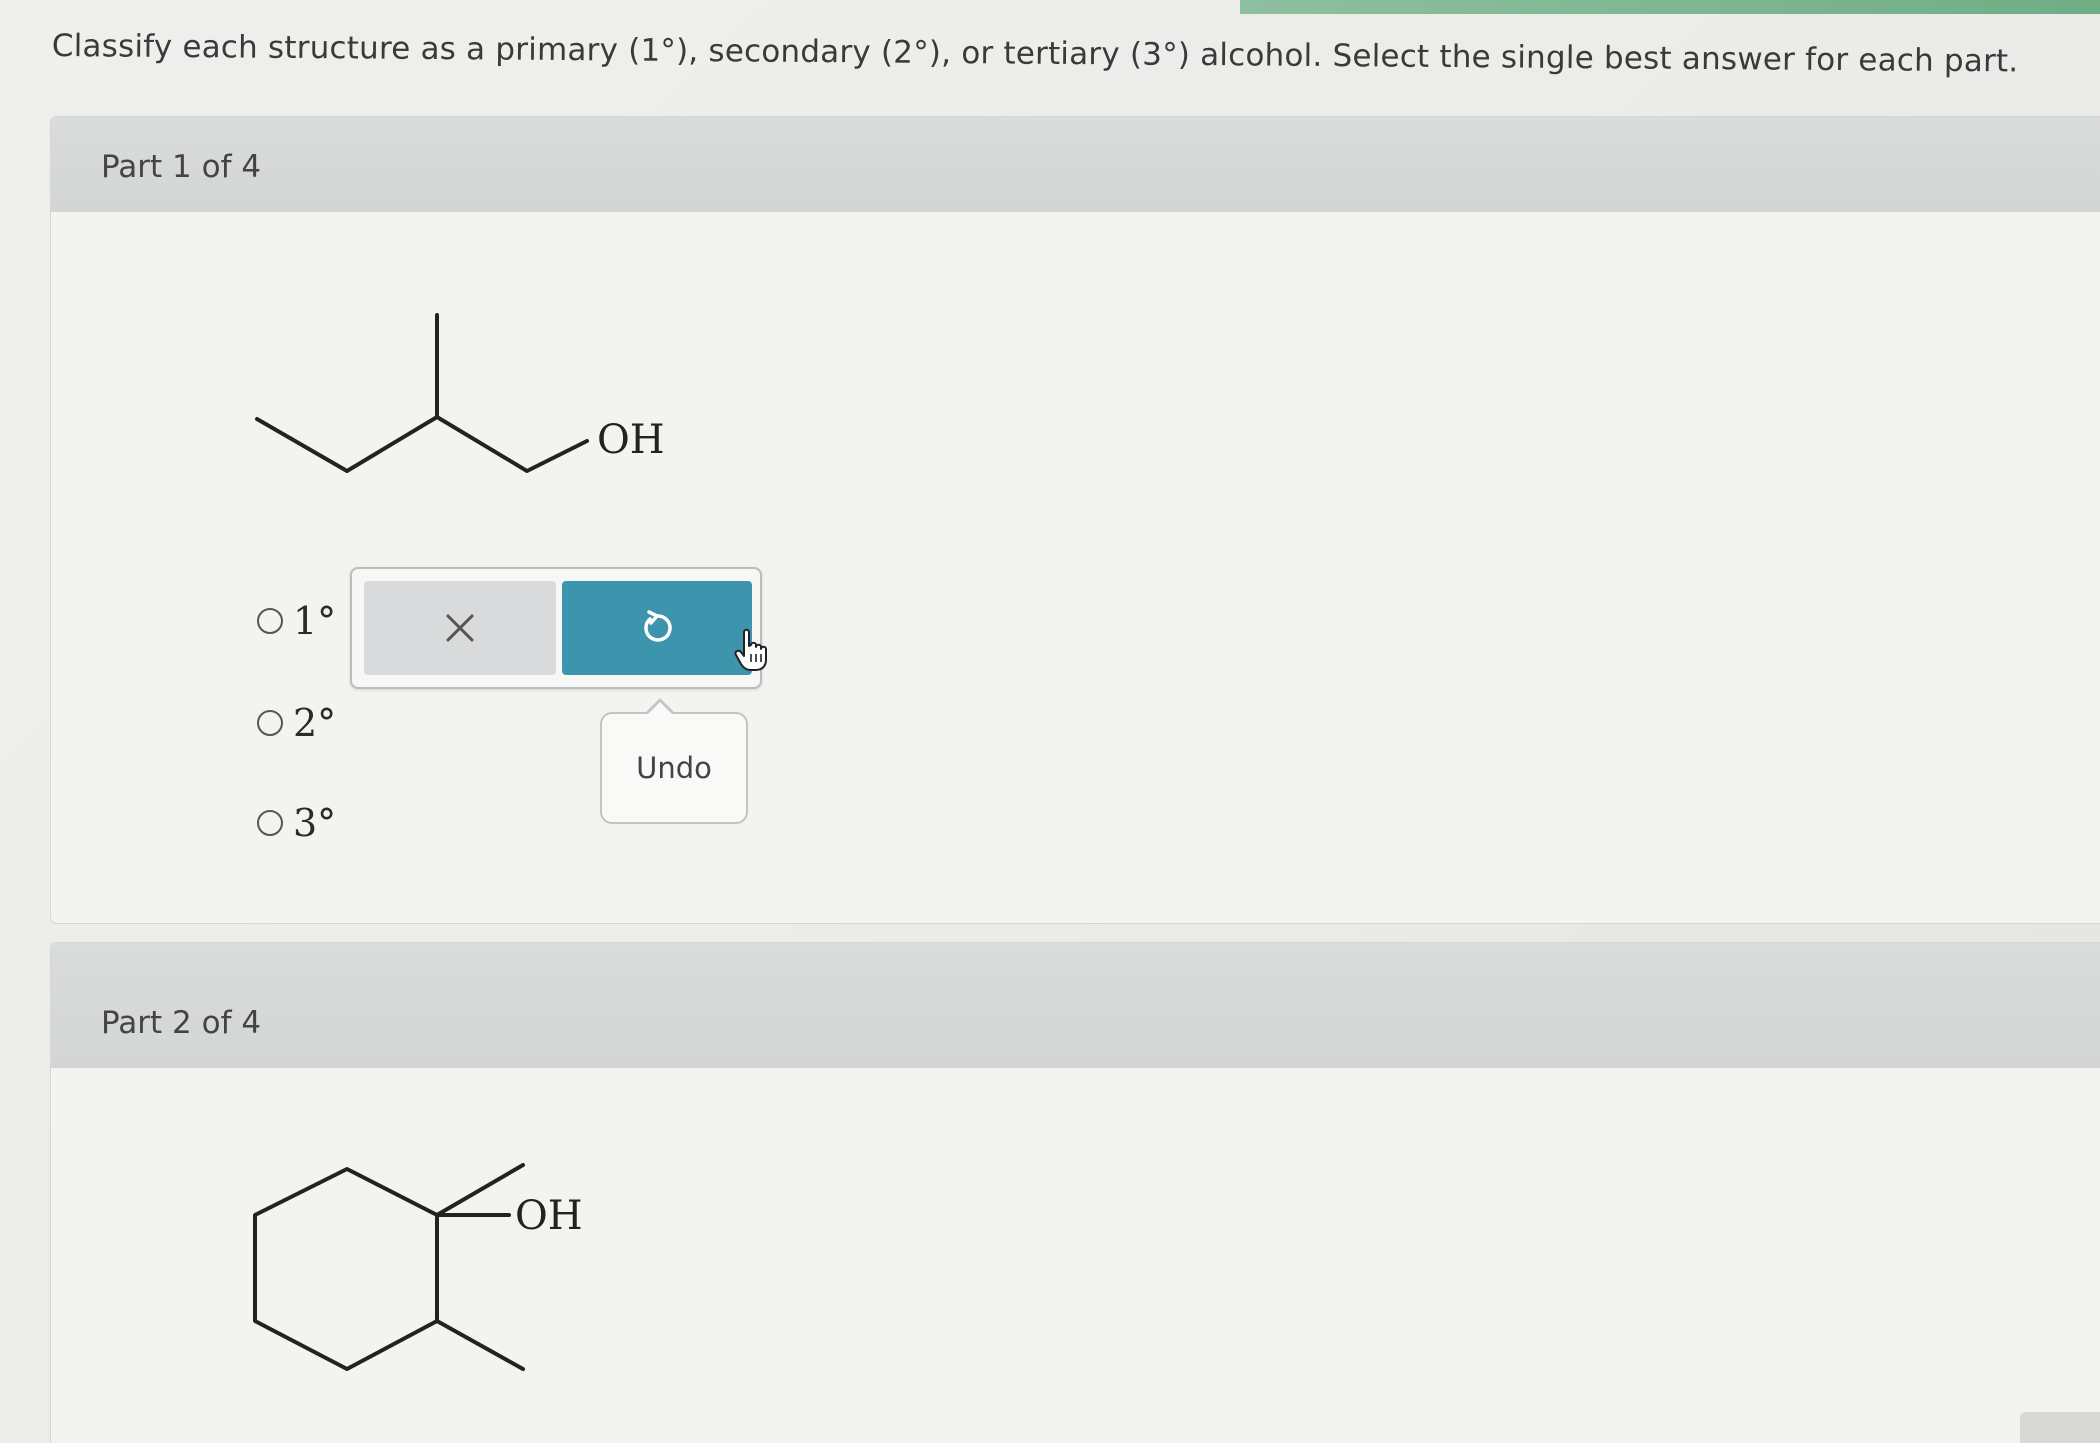  I want to click on undo-icon, so click(658, 626).